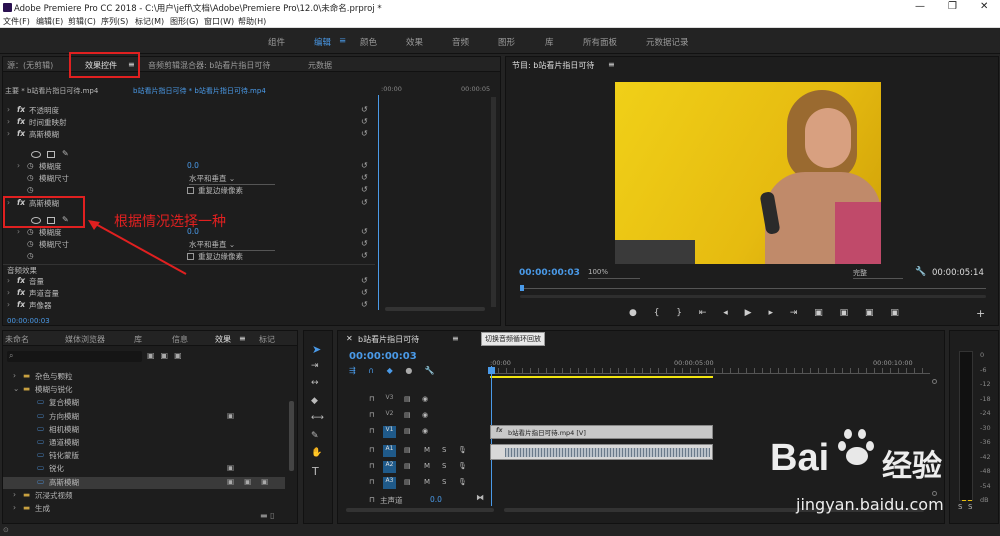 This screenshot has width=1000, height=536. What do you see at coordinates (144, 403) in the screenshot?
I see `effects-tree-item: ▭ 复合模糊` at bounding box center [144, 403].